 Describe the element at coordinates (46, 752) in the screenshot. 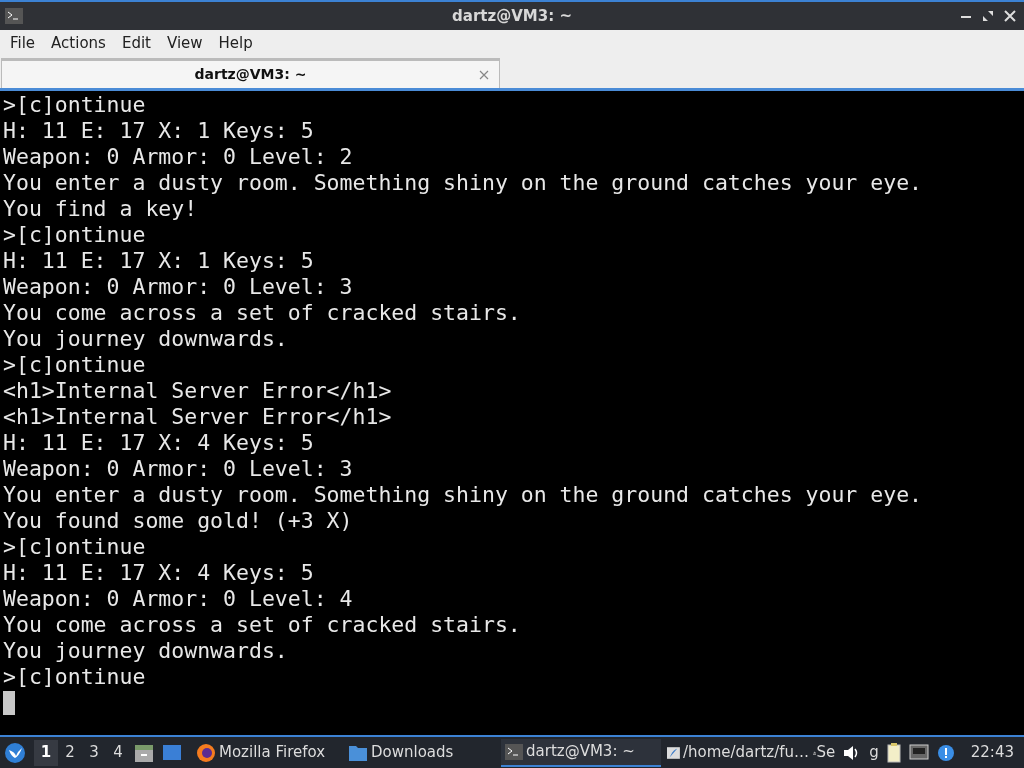

I see `workspace-button: 1` at that location.